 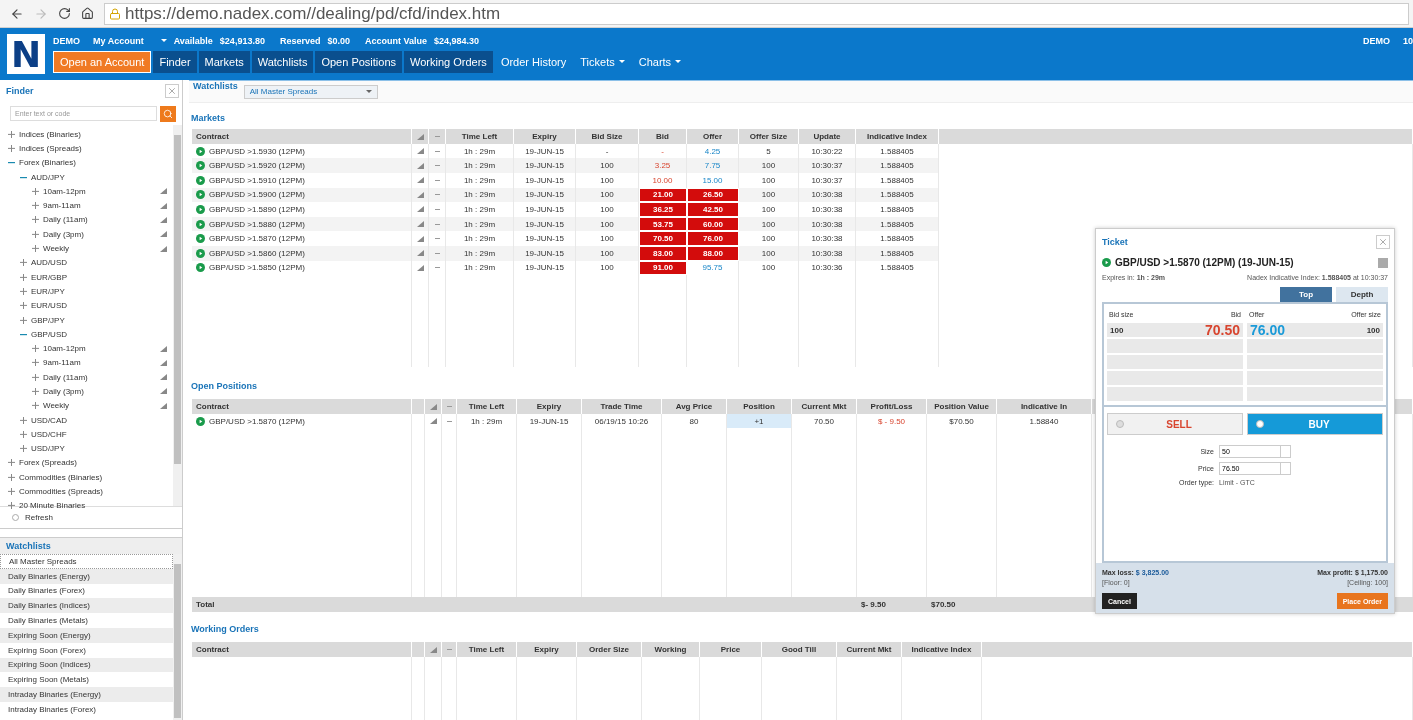 I want to click on nav-tab: Open Positions, so click(x=359, y=61).